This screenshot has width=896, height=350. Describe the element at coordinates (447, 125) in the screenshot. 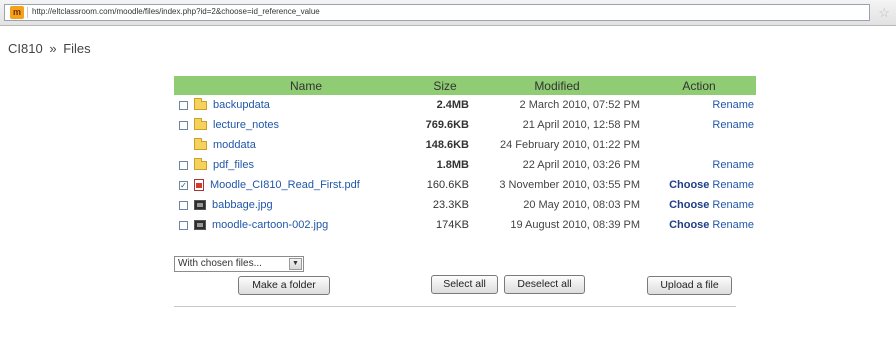

I see `cell-size: 769.6KB` at that location.